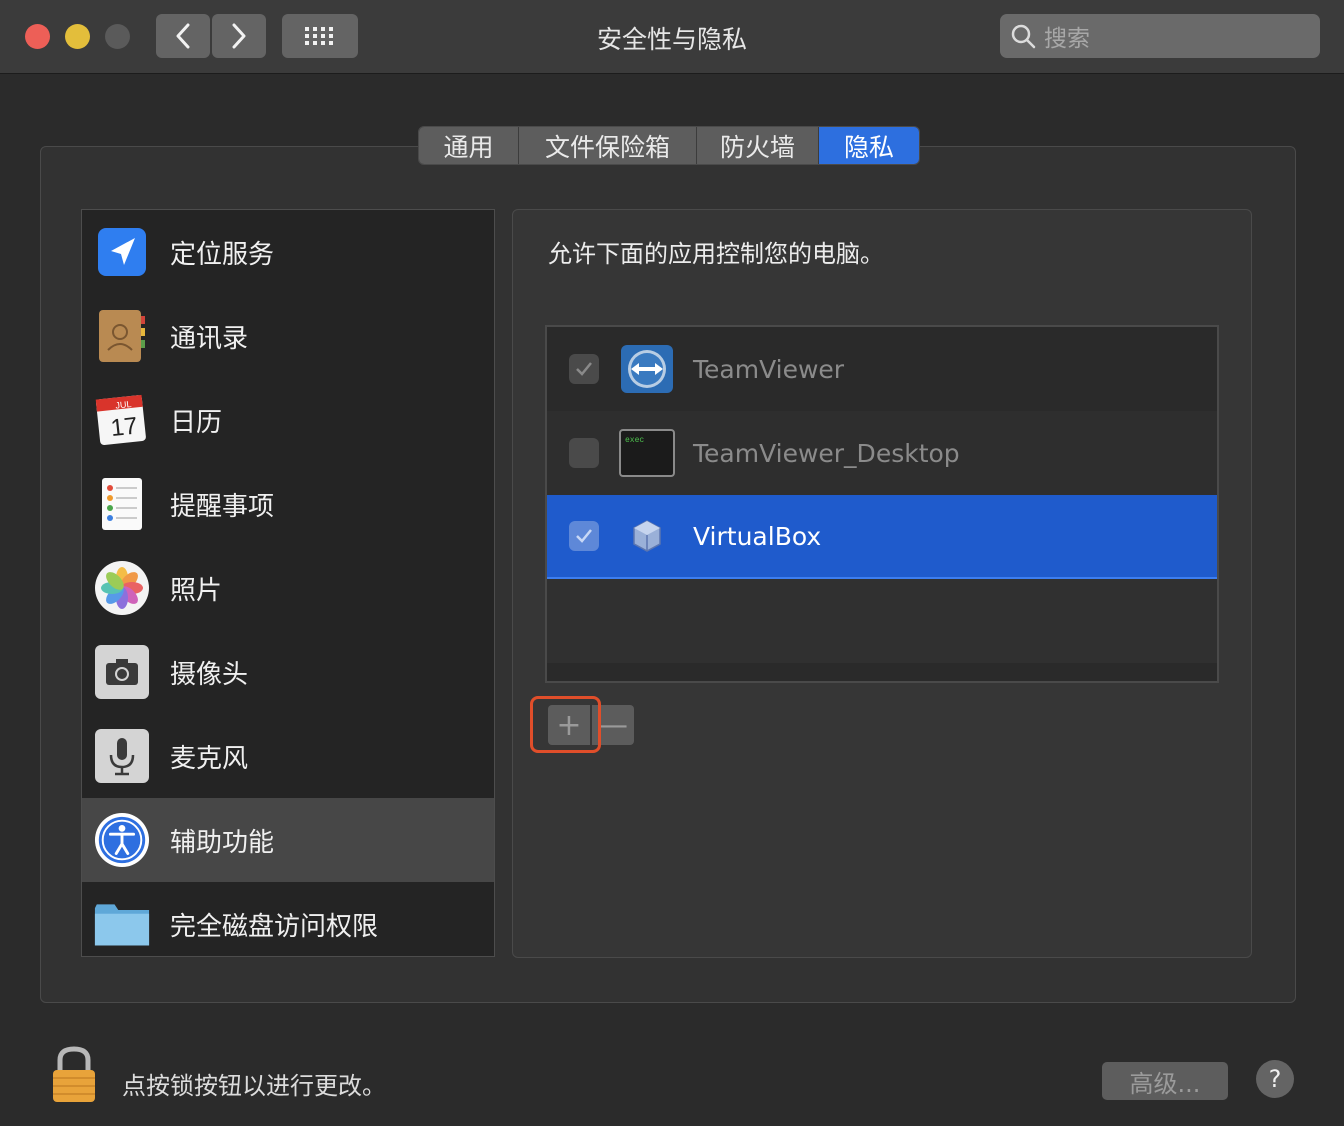  Describe the element at coordinates (288, 840) in the screenshot. I see `sidebar-item-accessibility: 辅助功能` at that location.